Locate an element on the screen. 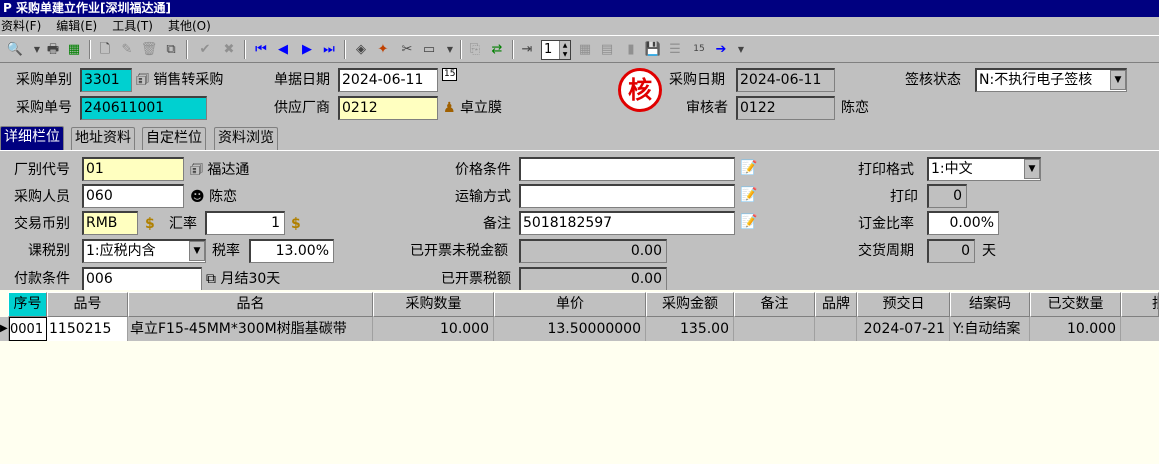 The width and height of the screenshot is (1159, 464). tab-browse: 资料浏览 is located at coordinates (246, 138).